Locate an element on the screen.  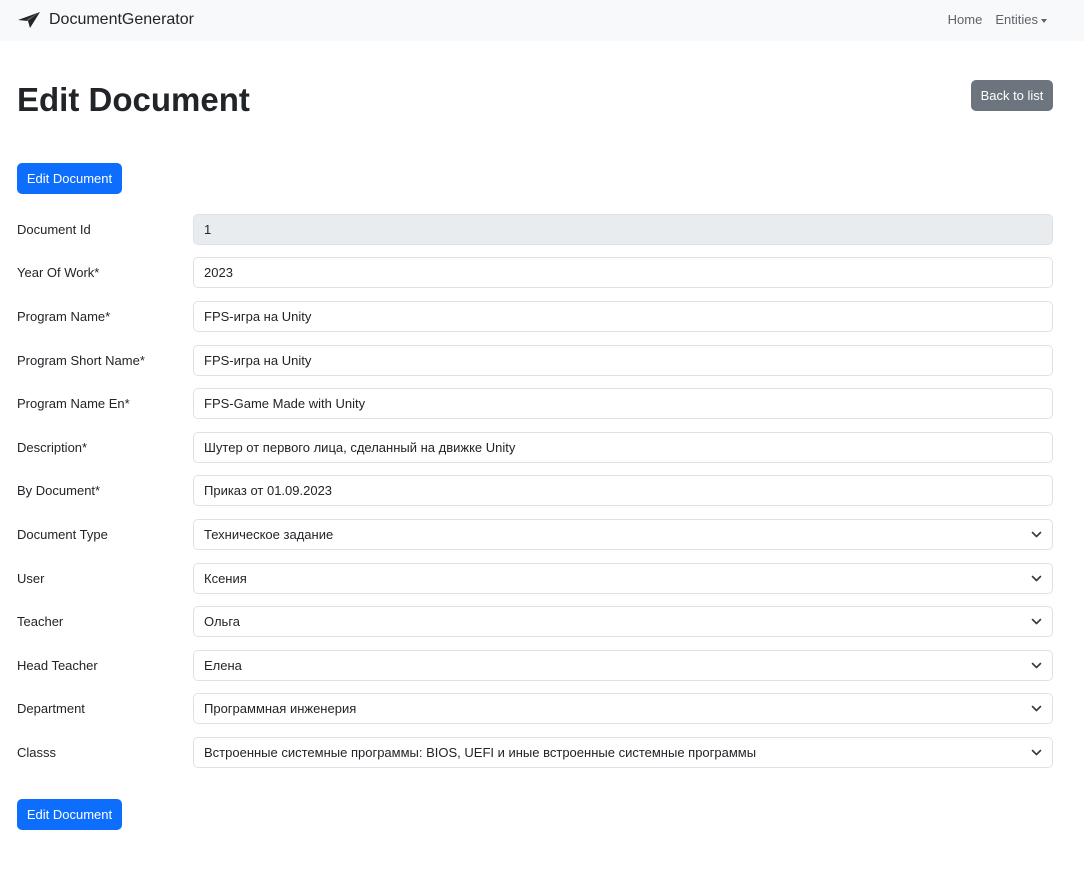
text-field: 2023 is located at coordinates (623, 272).